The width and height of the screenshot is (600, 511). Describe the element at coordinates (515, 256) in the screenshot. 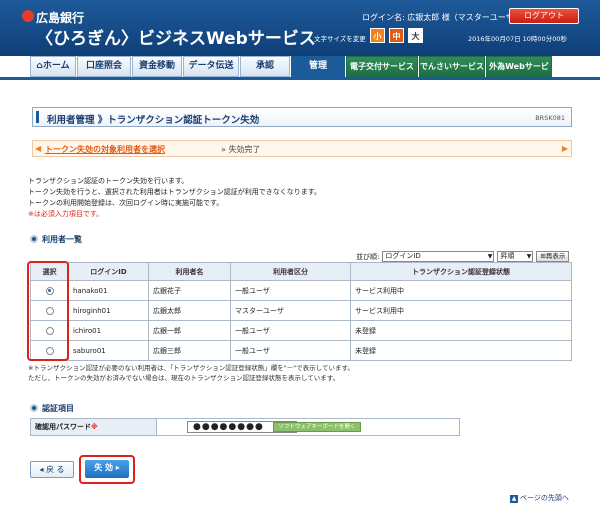

I see `sort-order-select: 昇順 ▼` at that location.